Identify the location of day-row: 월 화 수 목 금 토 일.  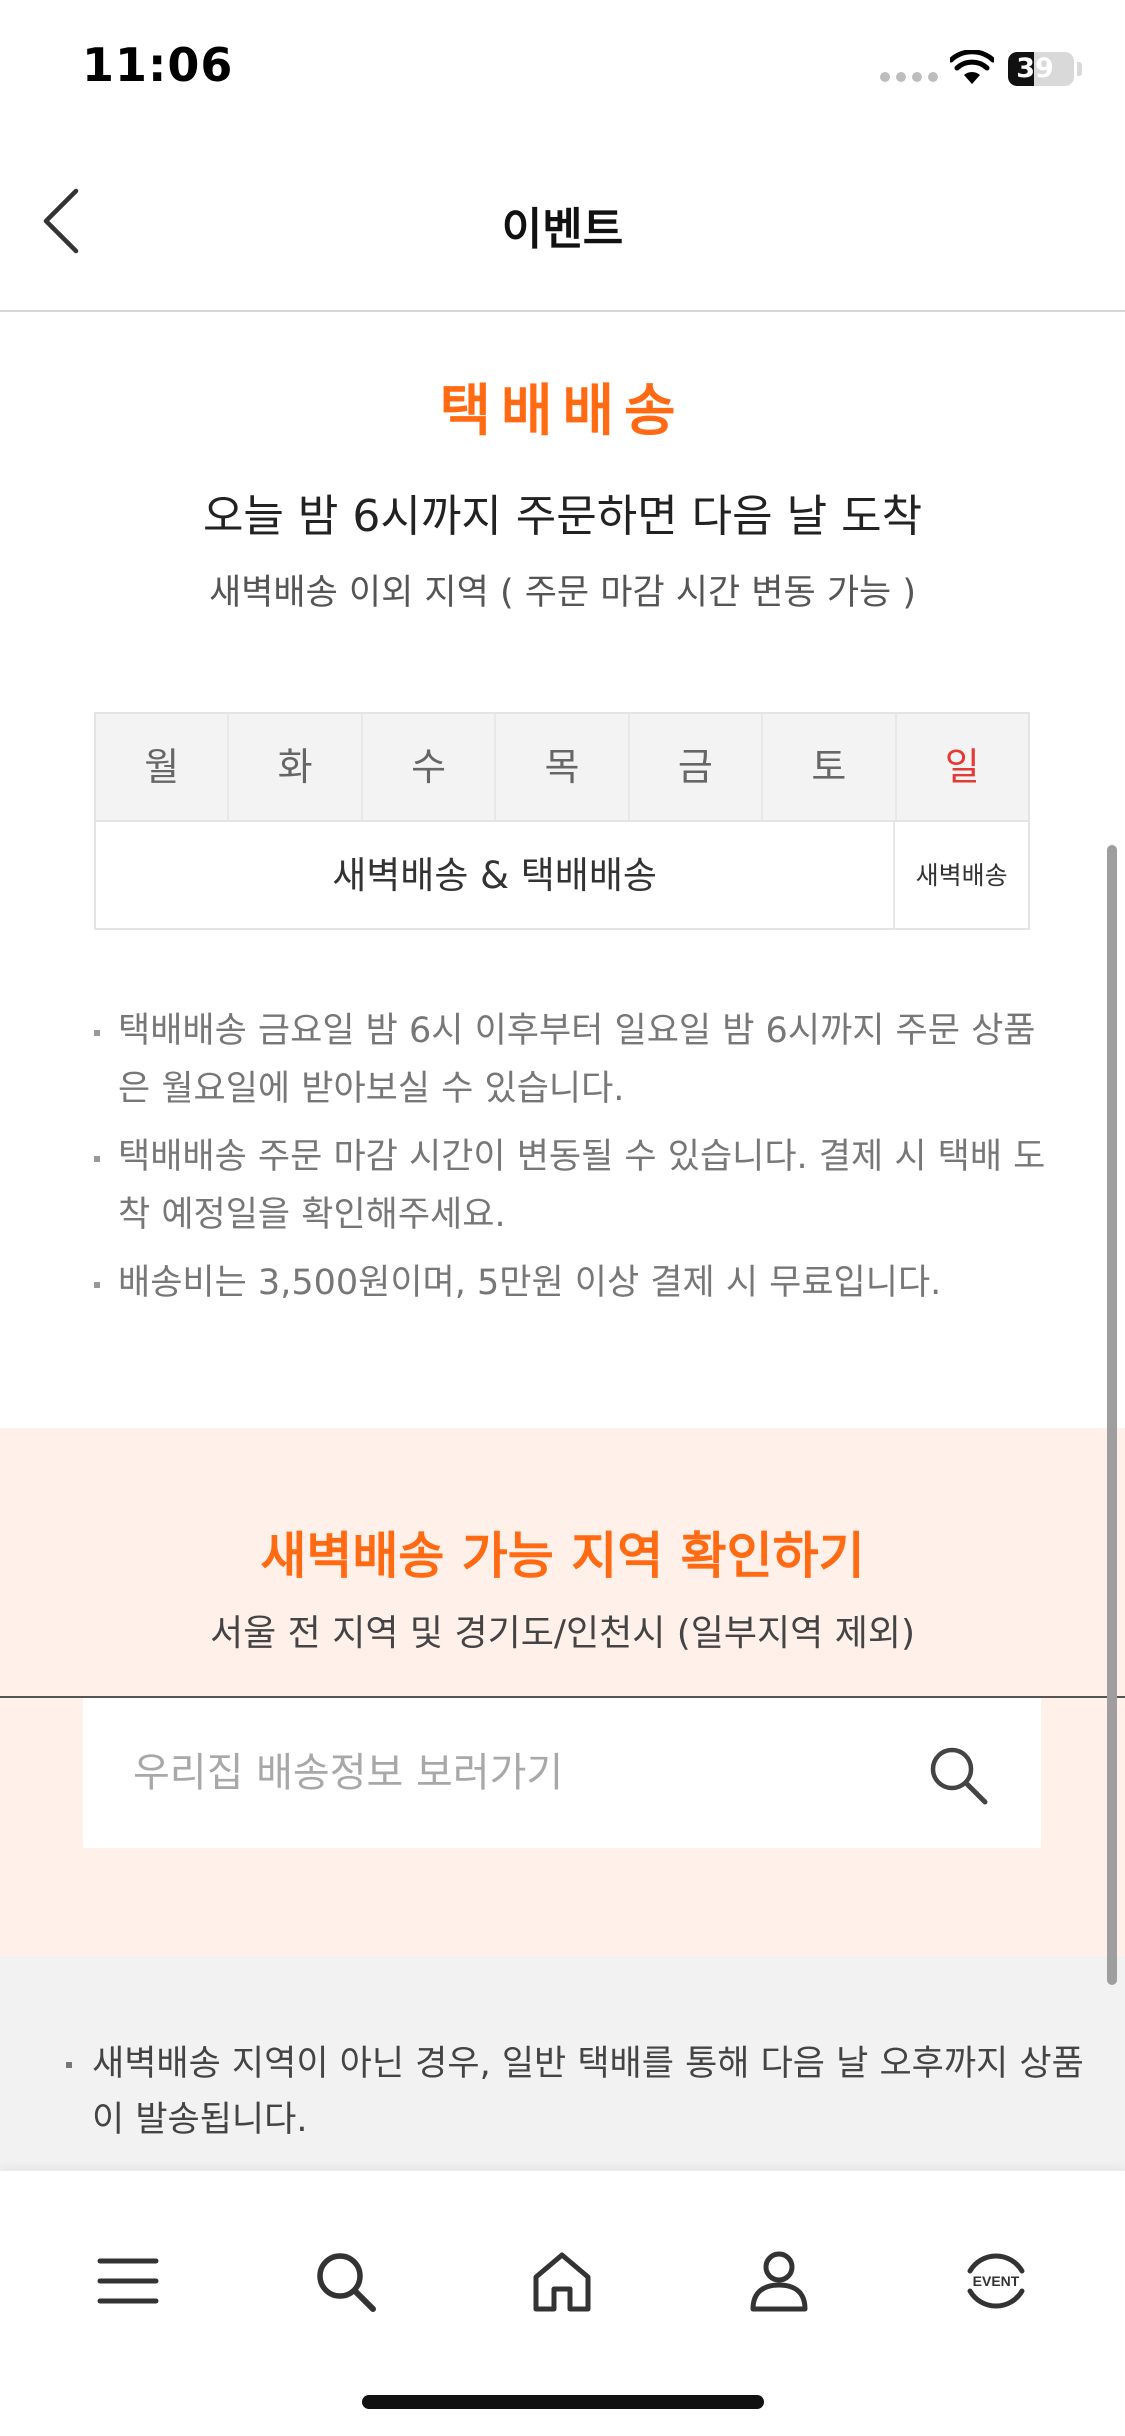
(562, 768).